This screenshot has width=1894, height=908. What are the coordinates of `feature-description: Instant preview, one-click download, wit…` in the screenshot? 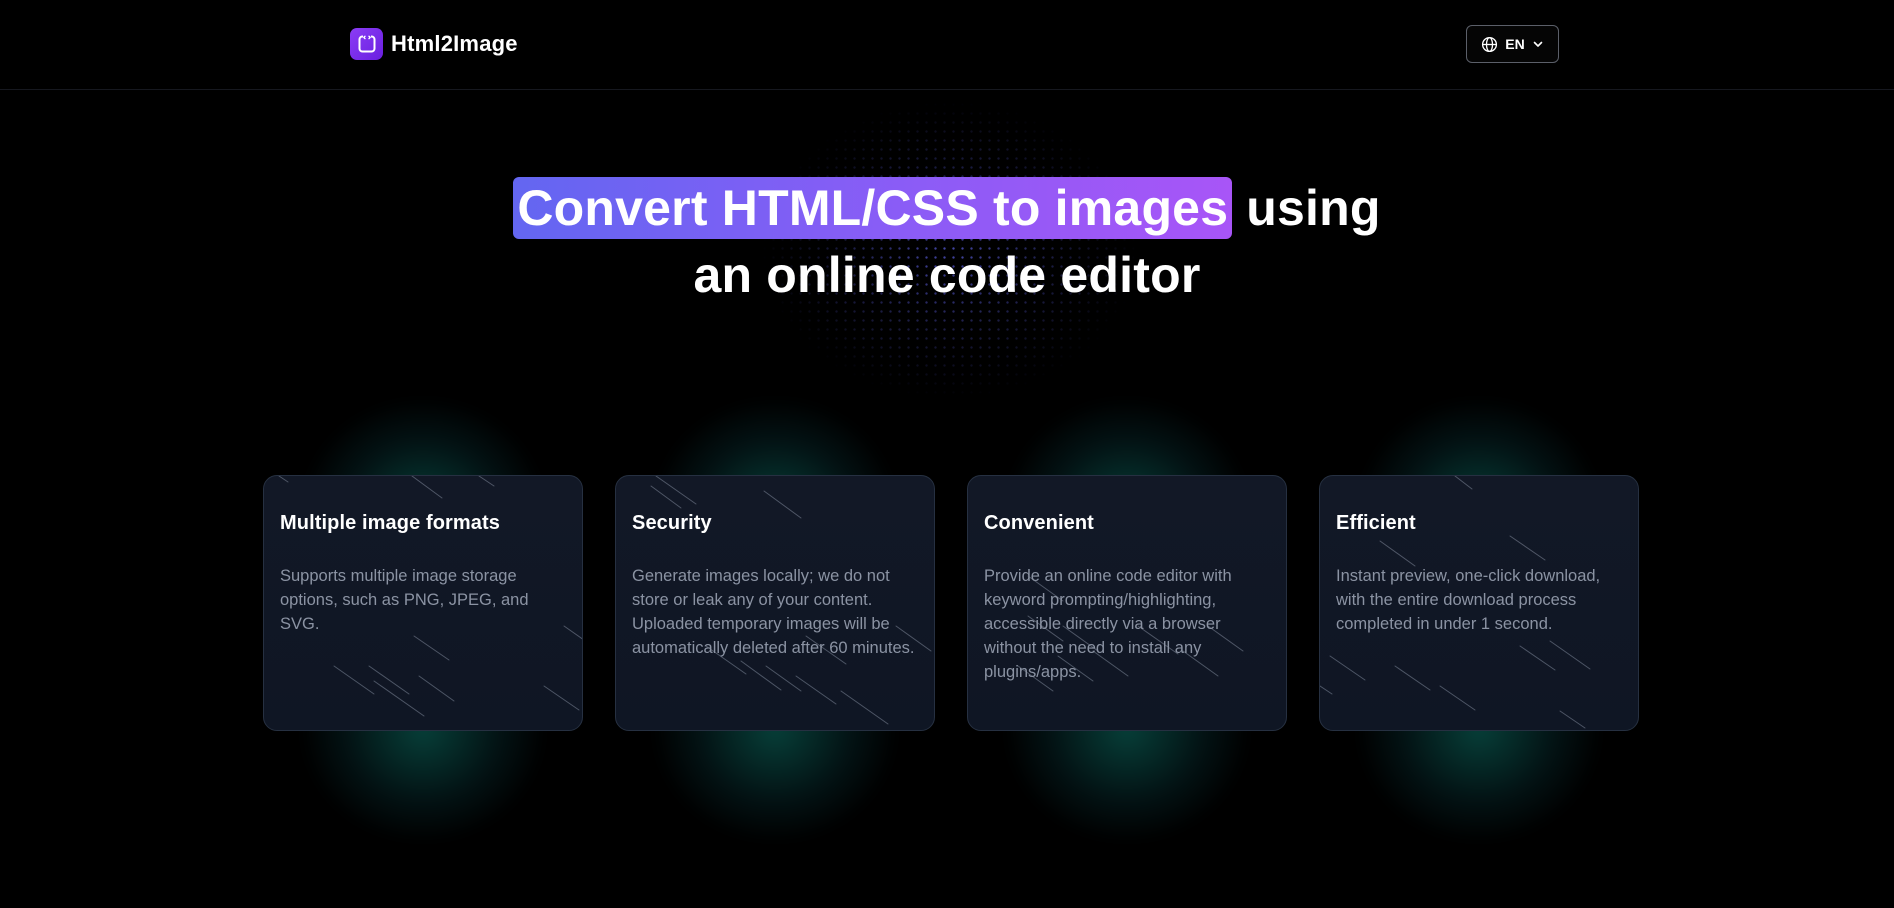 It's located at (1468, 600).